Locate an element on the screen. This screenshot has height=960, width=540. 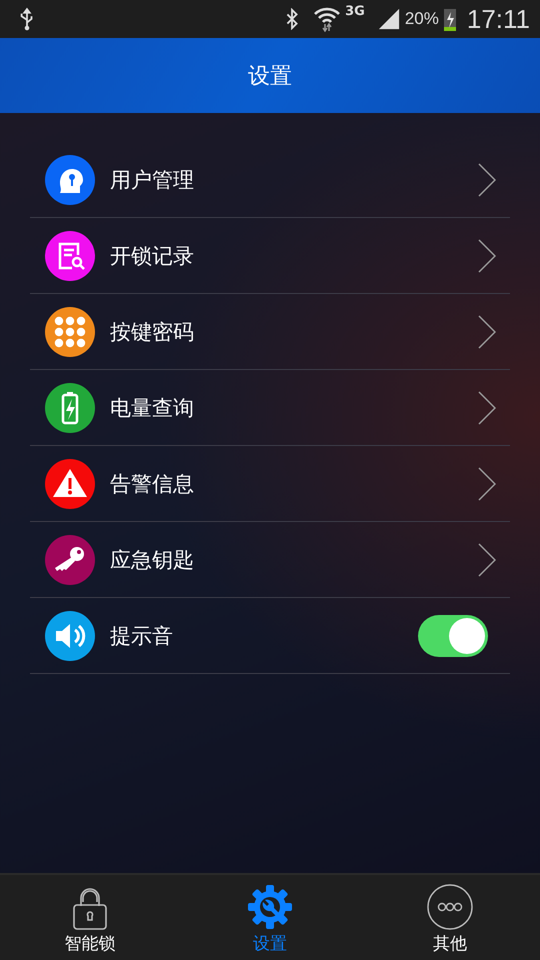
row-label: 提示音 is located at coordinates (141, 636).